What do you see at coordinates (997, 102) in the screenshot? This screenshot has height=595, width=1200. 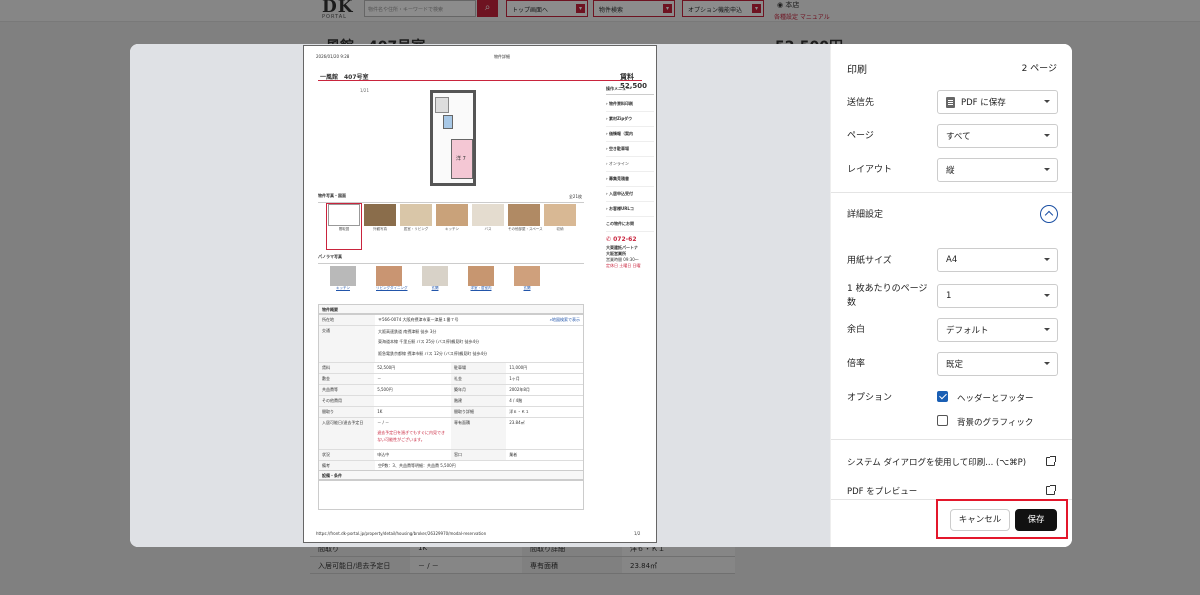 I see `destination-select: PDF に保存` at bounding box center [997, 102].